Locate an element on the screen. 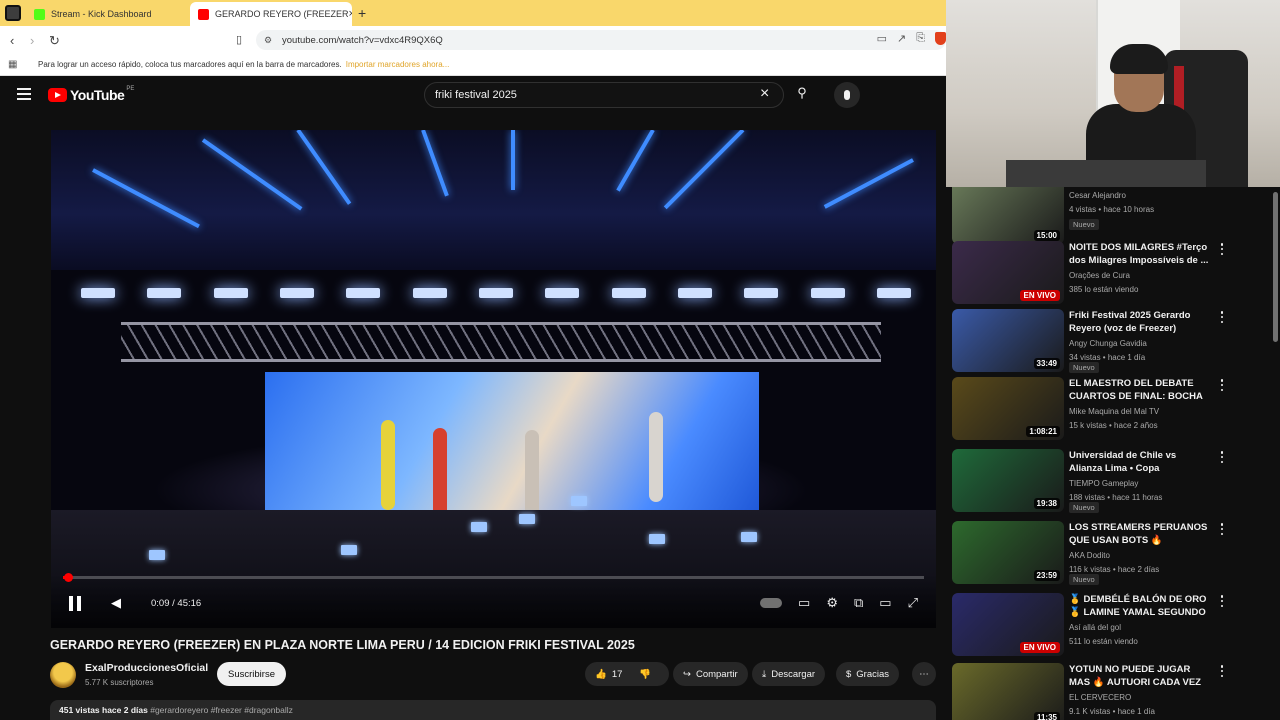  recommendation-channel: Mike Maquina del Mal TV is located at coordinates (1114, 411).